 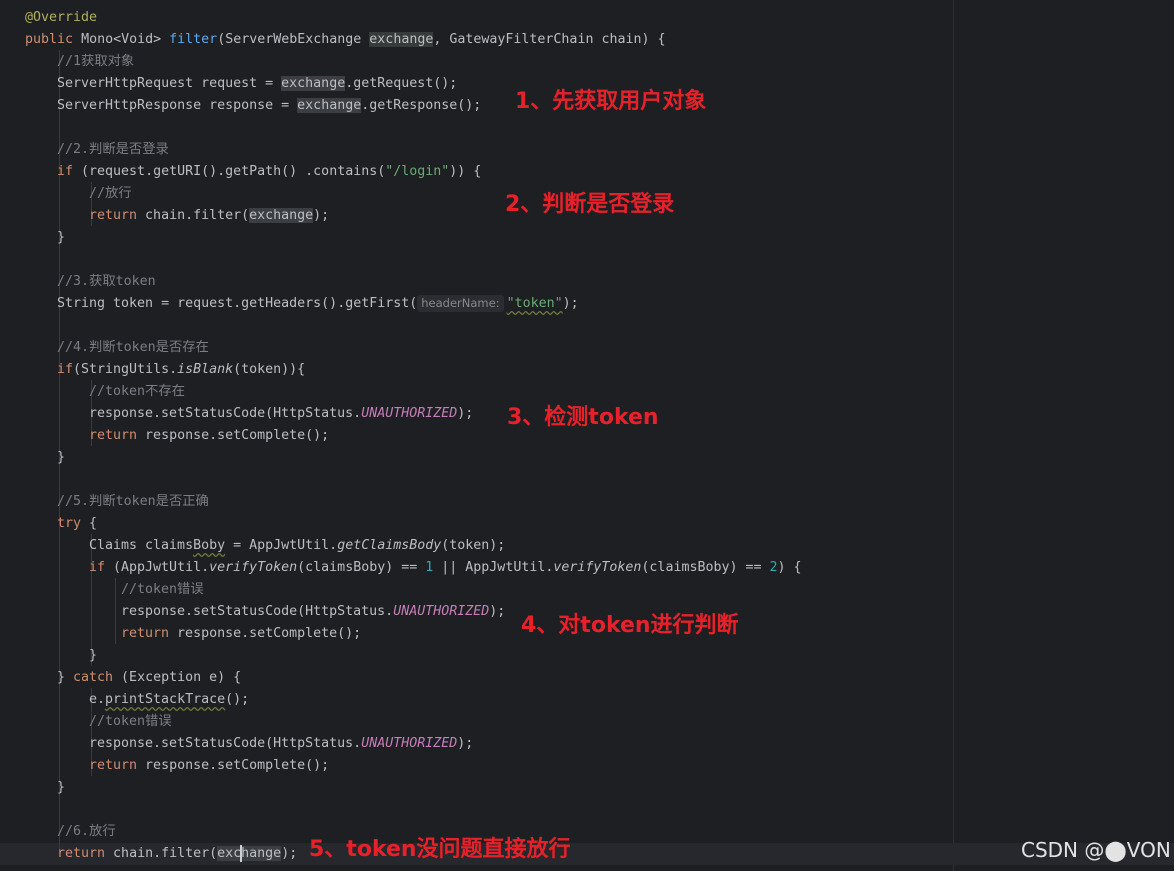 I want to click on code-text: (StringUtils., so click(x=125, y=369).